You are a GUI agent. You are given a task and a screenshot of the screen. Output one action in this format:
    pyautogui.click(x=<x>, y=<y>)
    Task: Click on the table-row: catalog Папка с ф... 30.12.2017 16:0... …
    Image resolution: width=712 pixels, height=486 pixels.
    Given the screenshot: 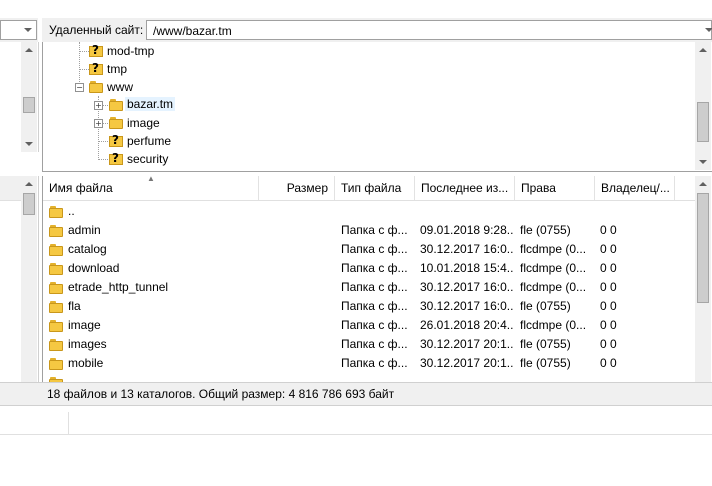 What is the action you would take?
    pyautogui.click(x=369, y=249)
    